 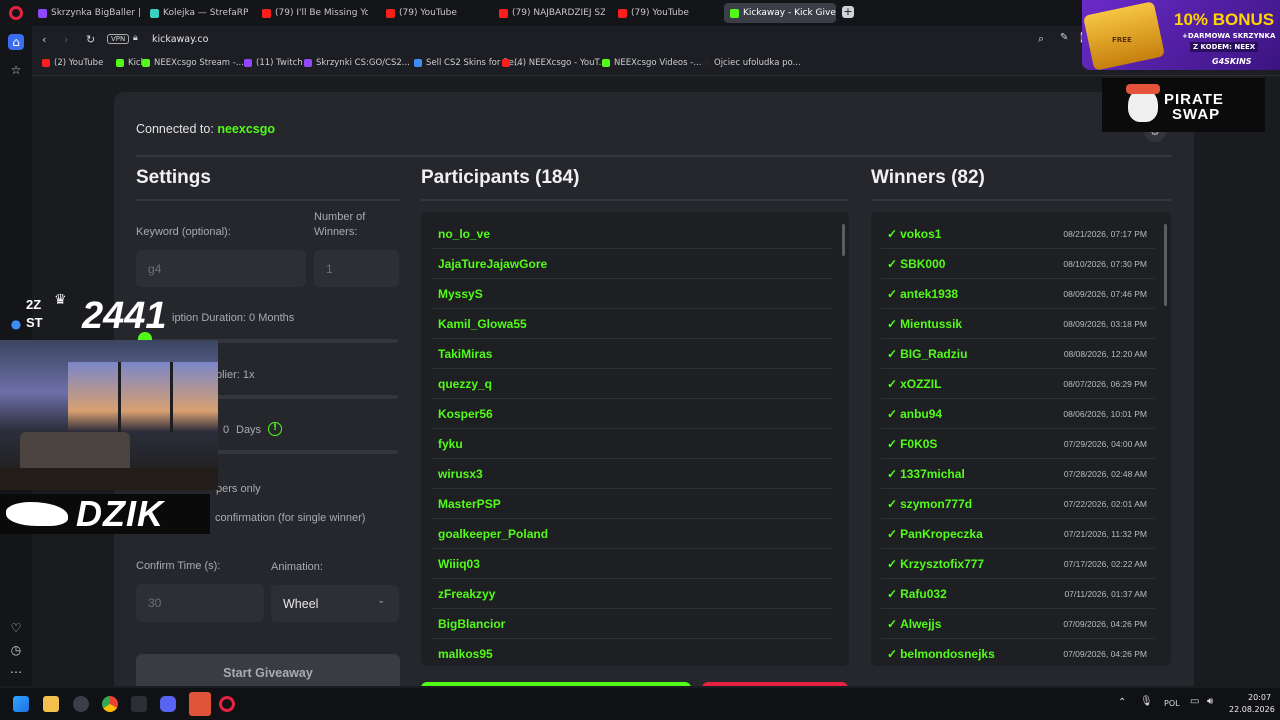 I want to click on winner-row: ✓ Rafu032 07/11/2026, 01:37 AM, so click(x=1018, y=594).